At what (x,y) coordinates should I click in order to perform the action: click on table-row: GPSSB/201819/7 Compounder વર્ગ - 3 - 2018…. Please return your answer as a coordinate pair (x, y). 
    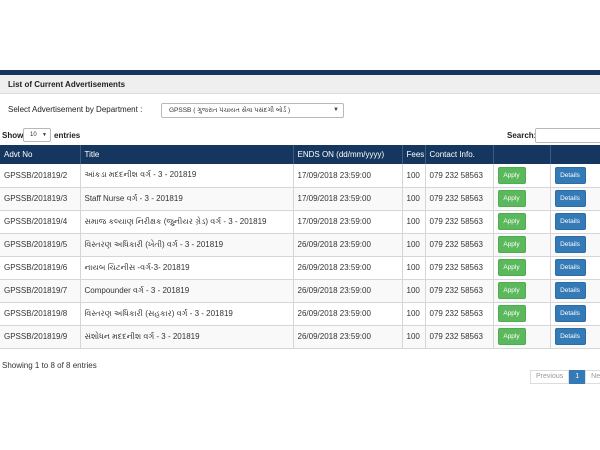
    Looking at the image, I should click on (300, 291).